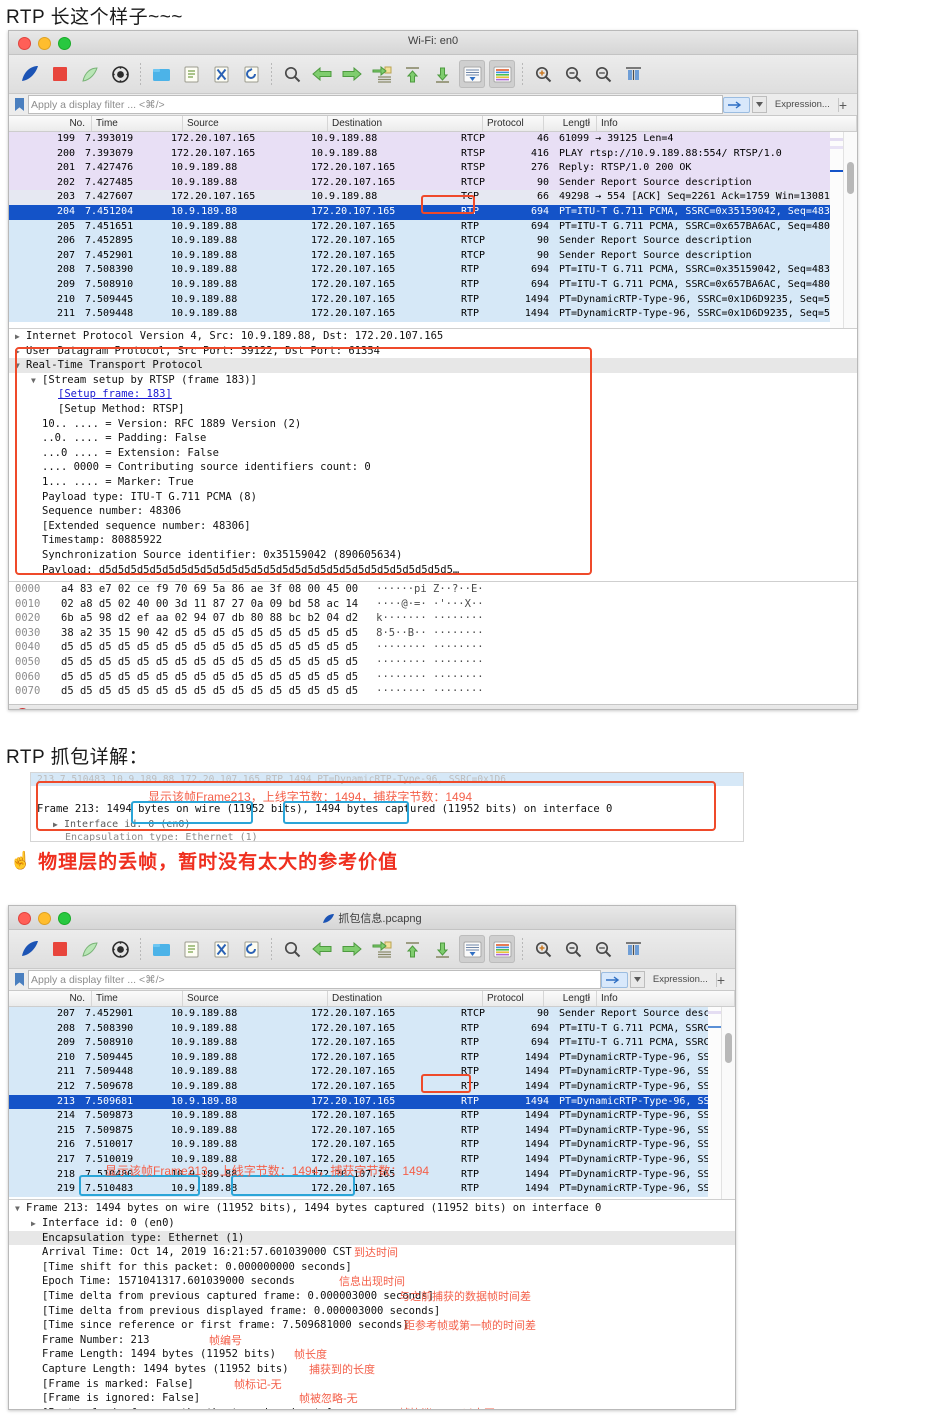 Image resolution: width=950 pixels, height=1418 pixels. I want to click on detail-tree-row: Frame Number: 213 帧编号, so click(372, 1340).